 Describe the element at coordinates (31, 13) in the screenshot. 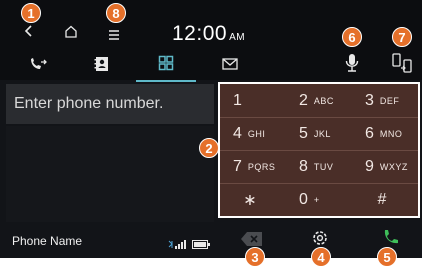

I see `callout-1: 1` at that location.